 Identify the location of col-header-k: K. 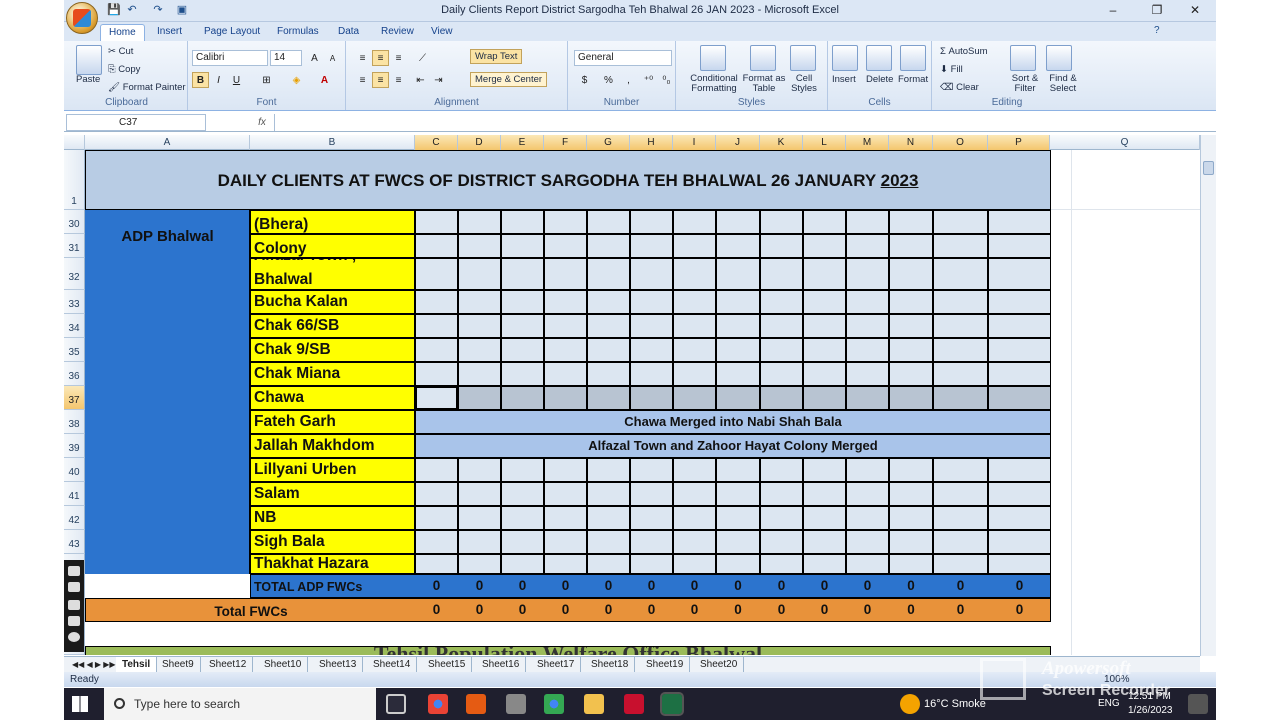
(781, 142).